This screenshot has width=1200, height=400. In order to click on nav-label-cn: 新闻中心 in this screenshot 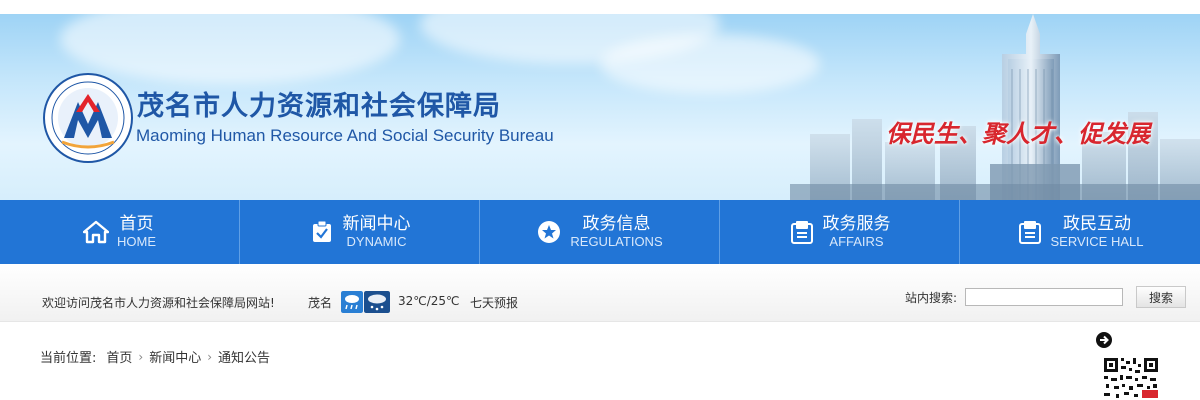, I will do `click(376, 224)`.